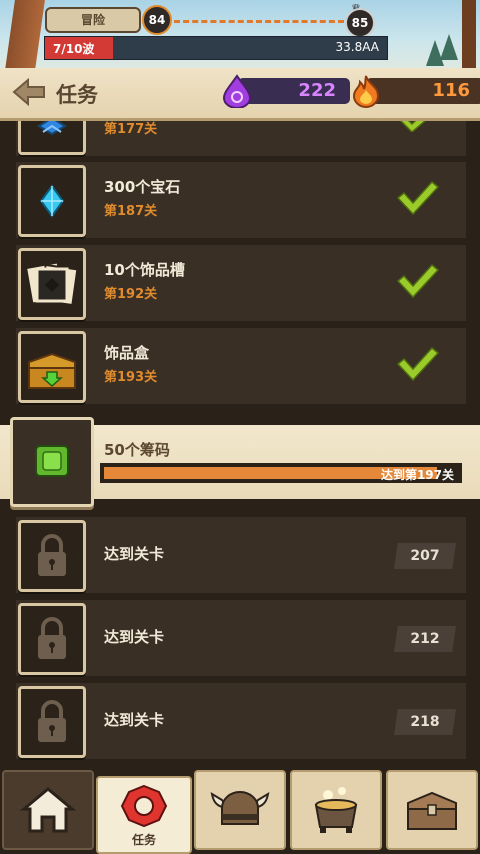 Image resolution: width=480 pixels, height=854 pixels. Describe the element at coordinates (241, 200) in the screenshot. I see `quest-row-completed: 300个宝石 第187关` at that location.